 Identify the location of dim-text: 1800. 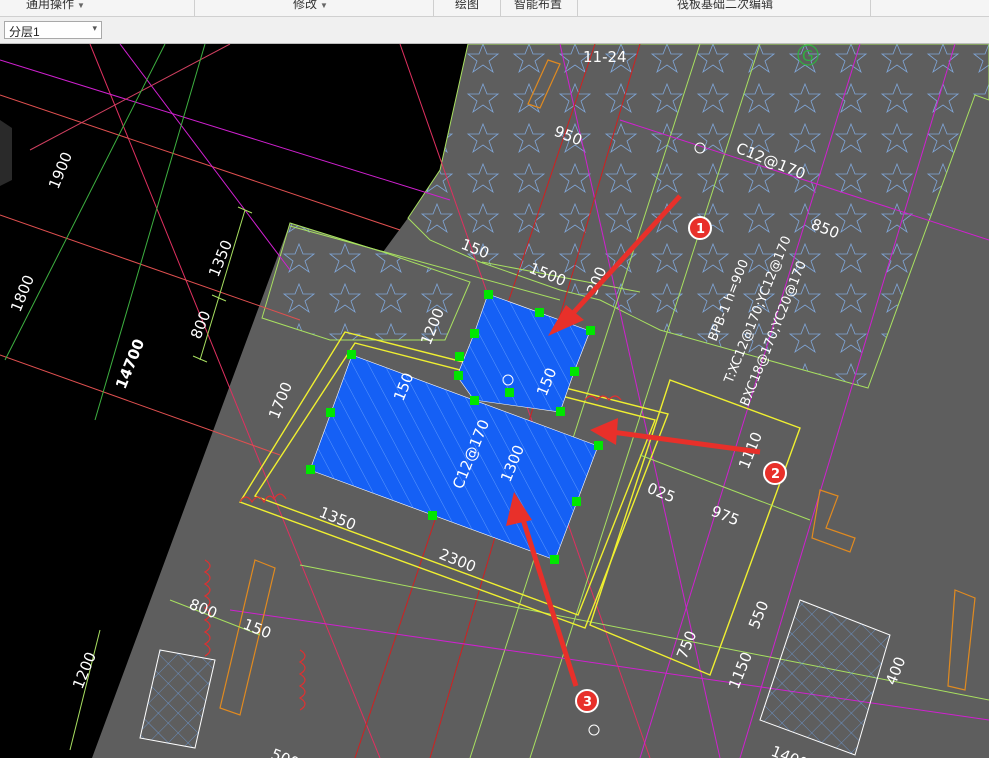
(22, 293).